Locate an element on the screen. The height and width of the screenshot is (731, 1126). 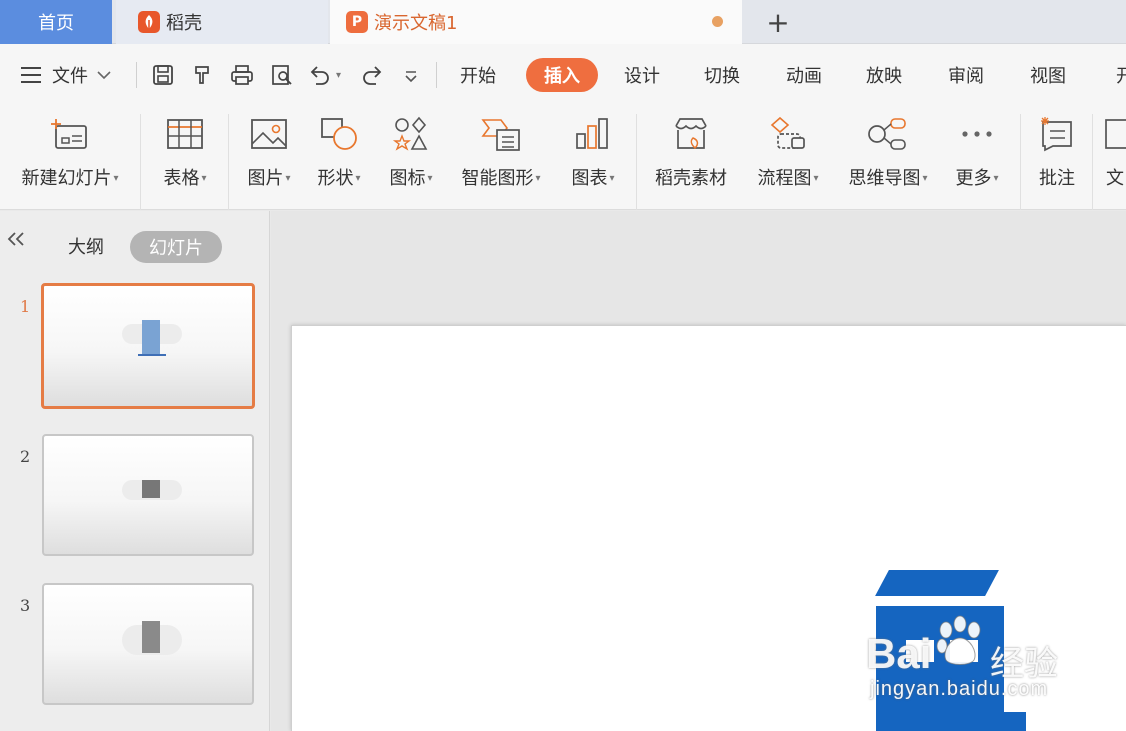
menu-tab-view: 视图 is located at coordinates (1048, 75).